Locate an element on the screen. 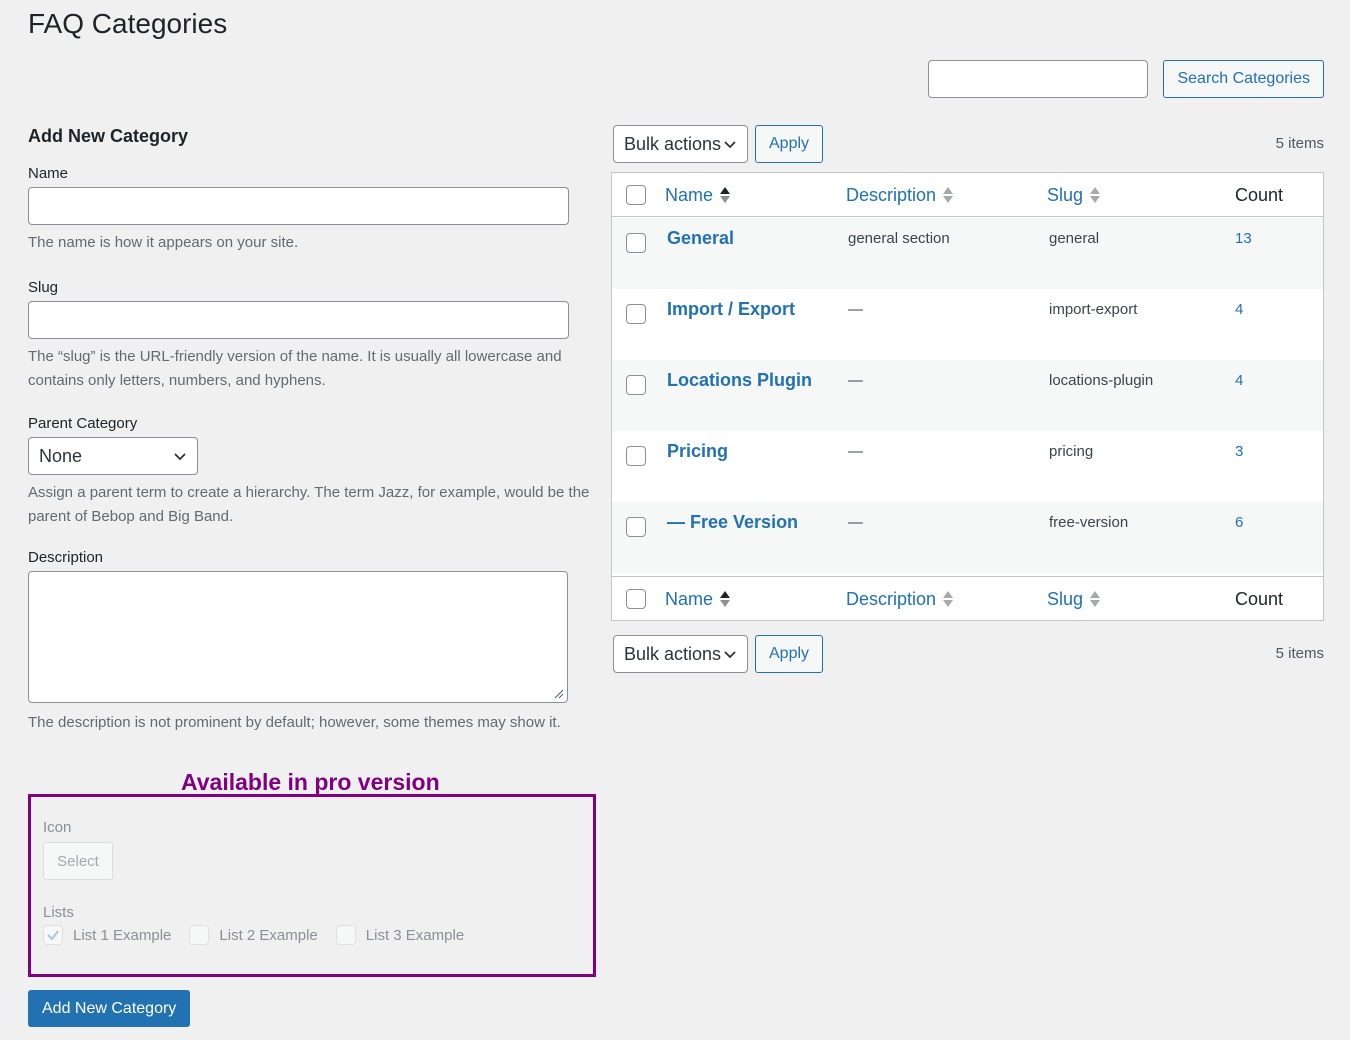 This screenshot has height=1040, width=1350. table-header: Name Description Slug Count is located at coordinates (967, 195).